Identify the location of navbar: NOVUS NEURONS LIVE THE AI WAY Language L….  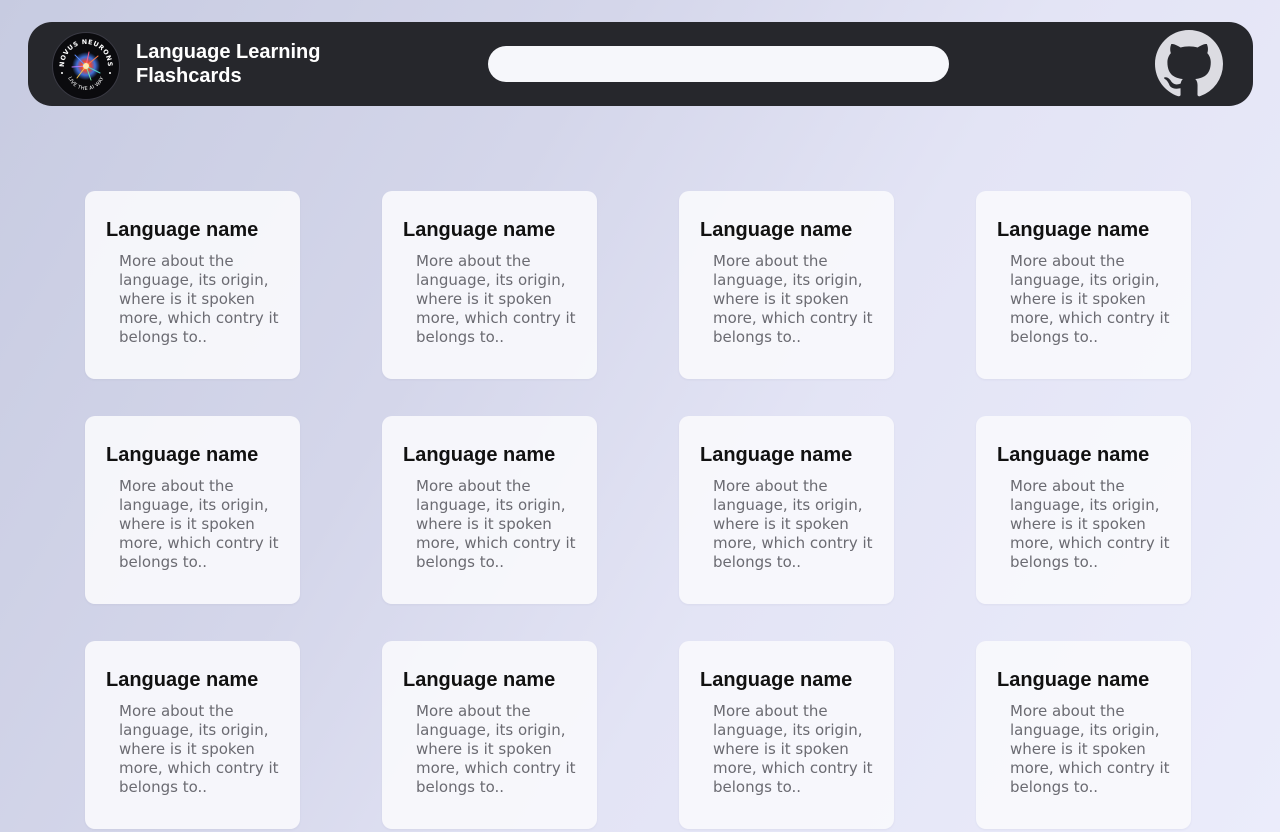
(640, 64).